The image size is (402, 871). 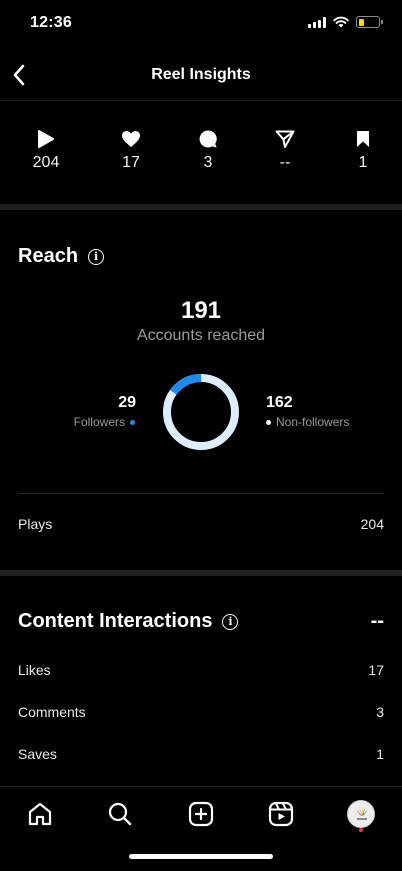 I want to click on reels-icon, so click(x=281, y=814).